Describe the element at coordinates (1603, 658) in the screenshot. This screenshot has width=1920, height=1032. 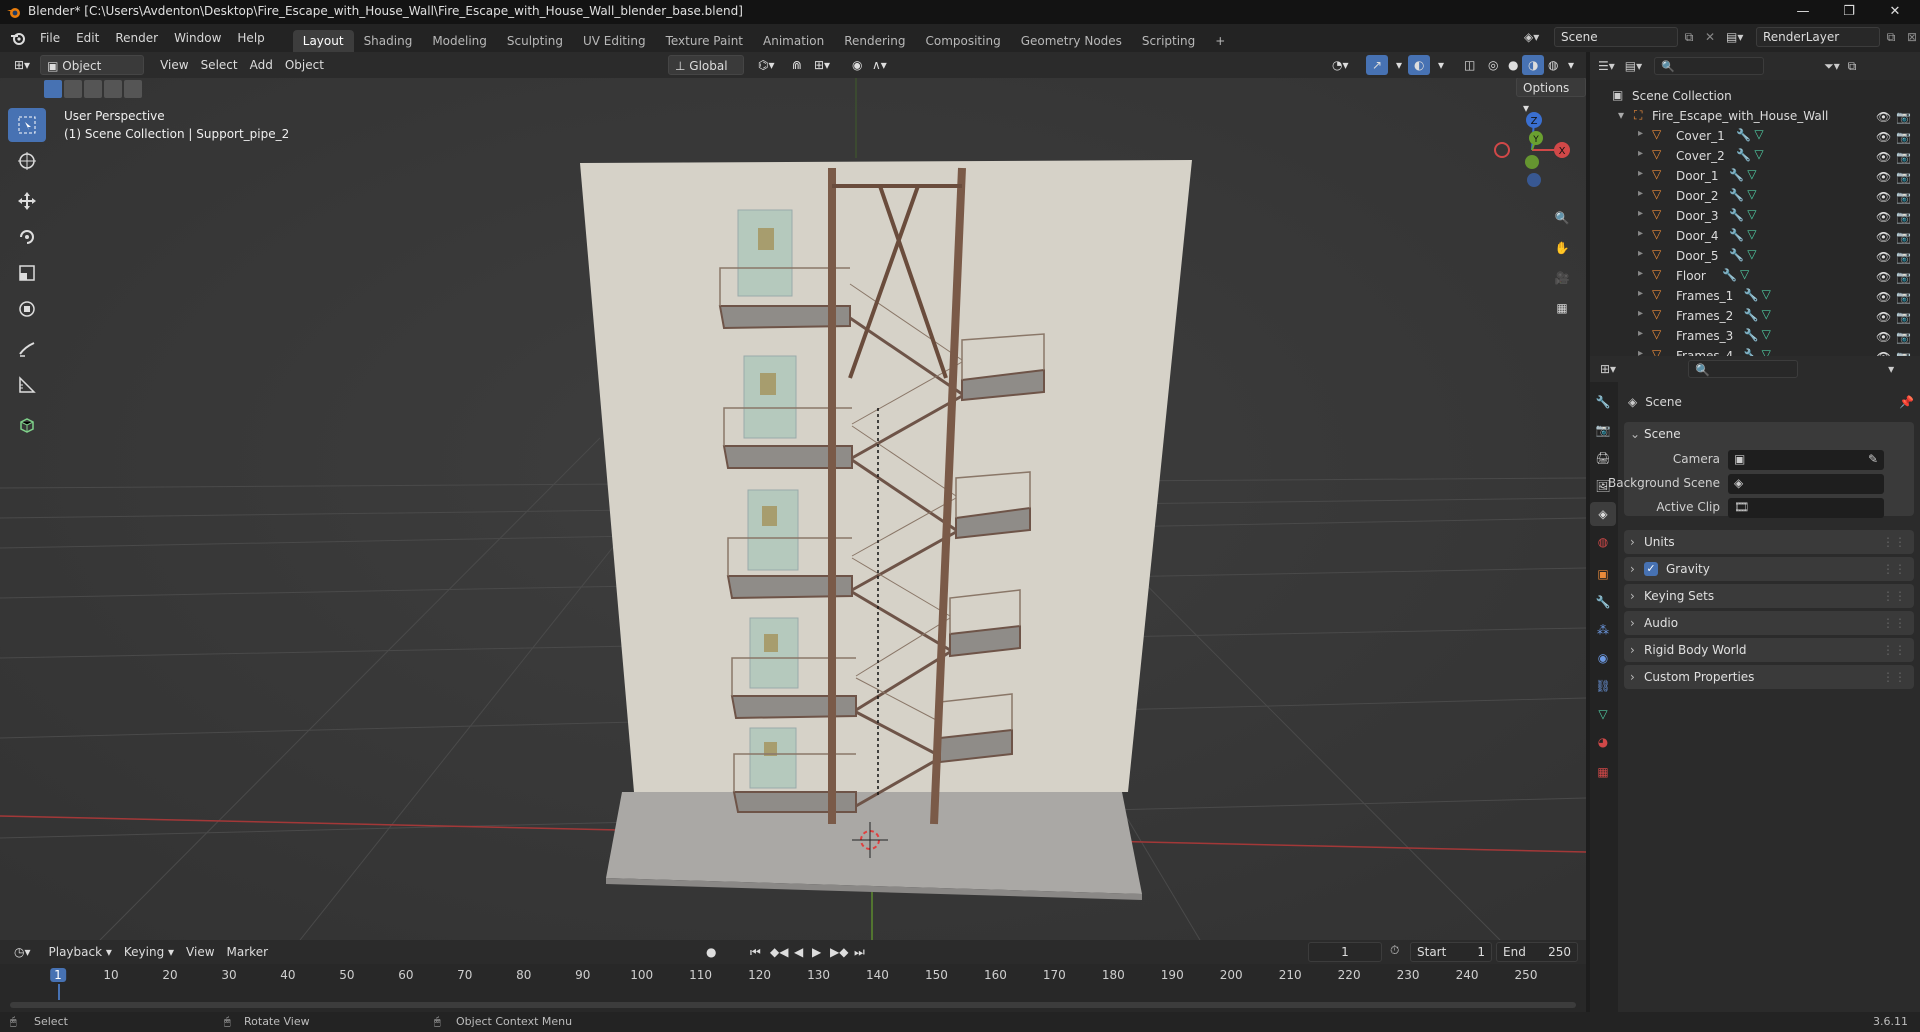
I see `physics-tab-icon: ◉` at that location.